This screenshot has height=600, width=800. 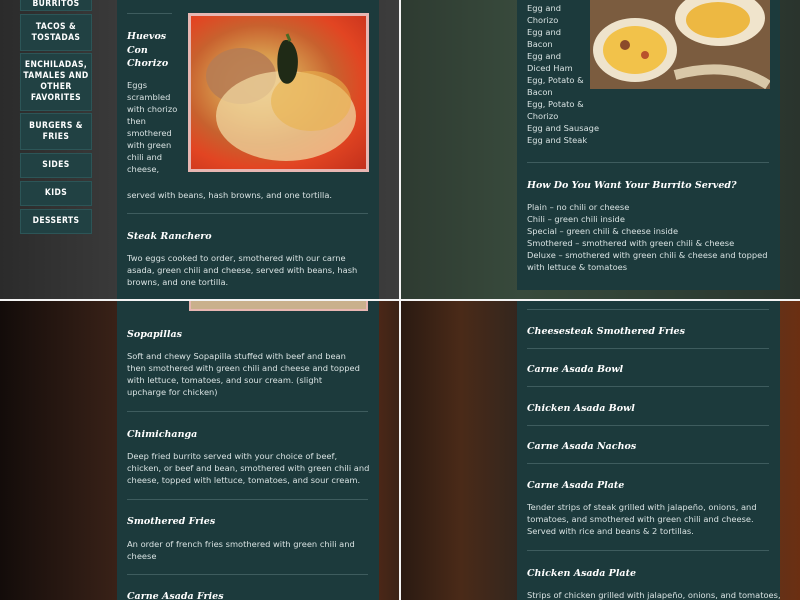 I want to click on served-options-title: How Do You Want Your Burrito Served?, so click(x=632, y=185).